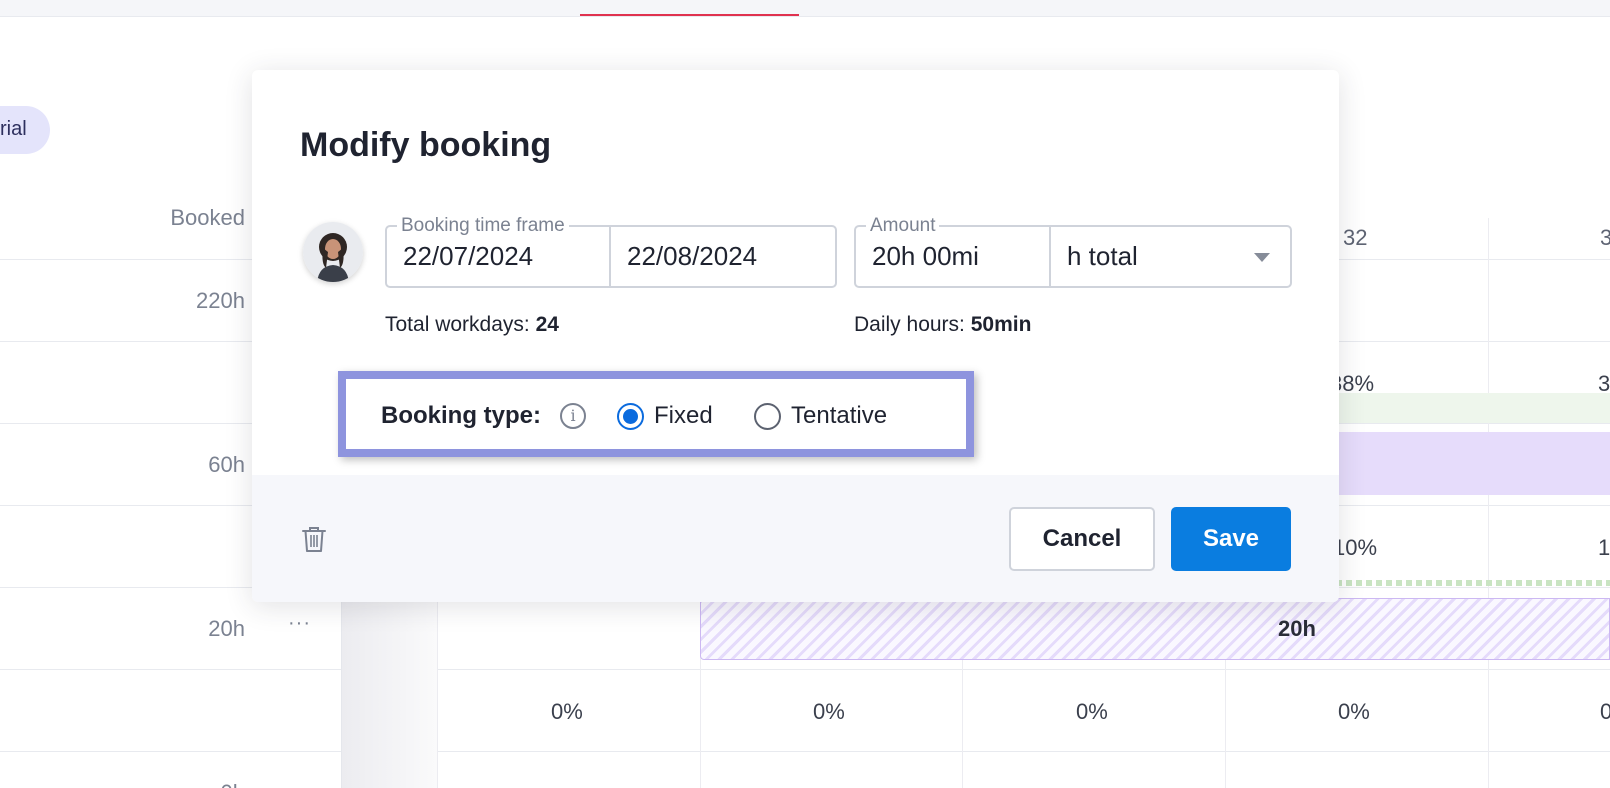 This screenshot has height=788, width=1610. What do you see at coordinates (503, 256) in the screenshot?
I see `start-date-input: 22/07/2024` at bounding box center [503, 256].